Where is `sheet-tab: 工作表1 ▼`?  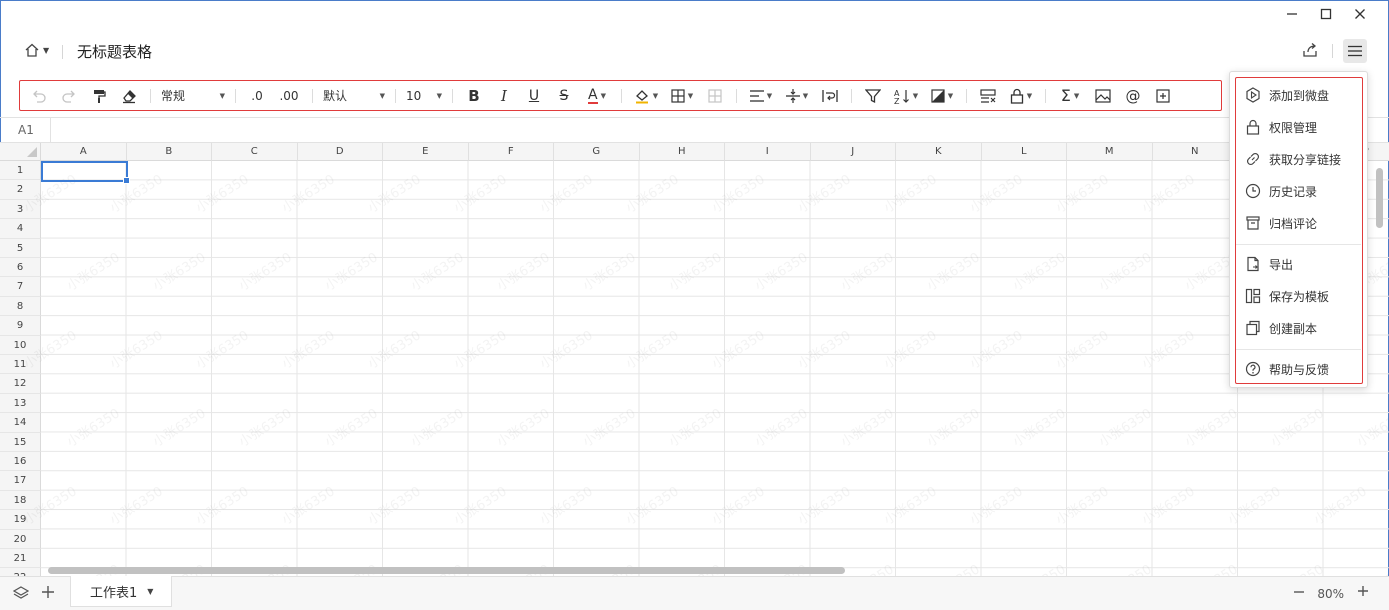
sheet-tab: 工作表1 ▼ is located at coordinates (121, 591).